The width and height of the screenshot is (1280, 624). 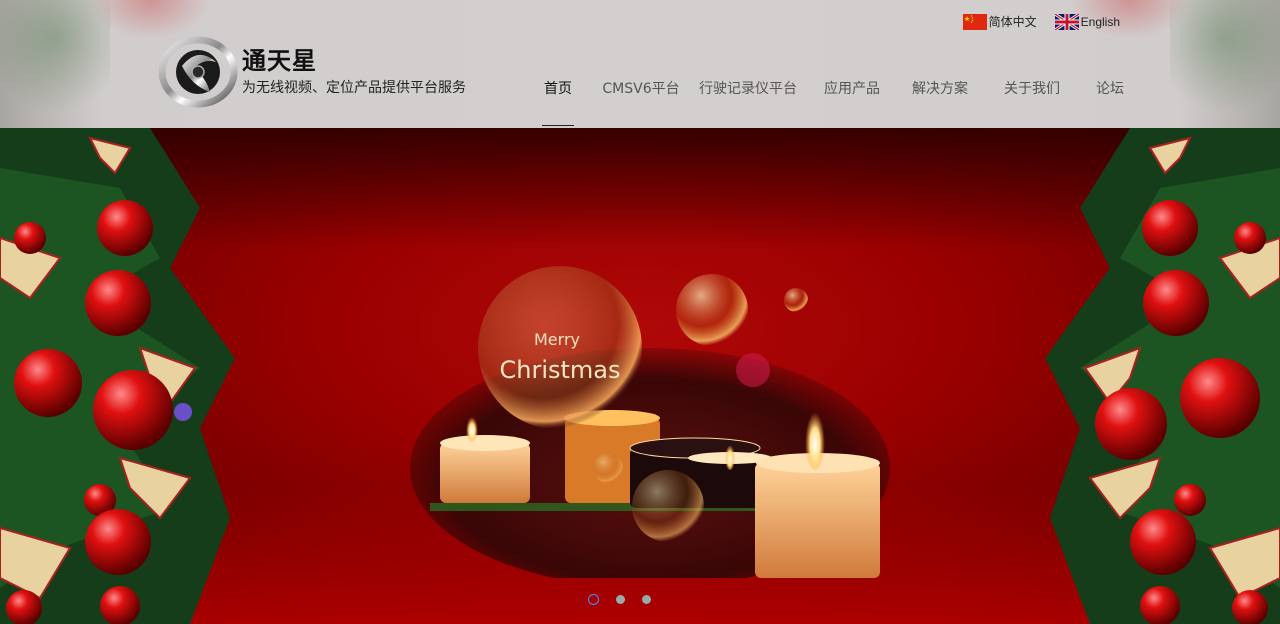 I want to click on brand-name: 通天星, so click(x=279, y=61).